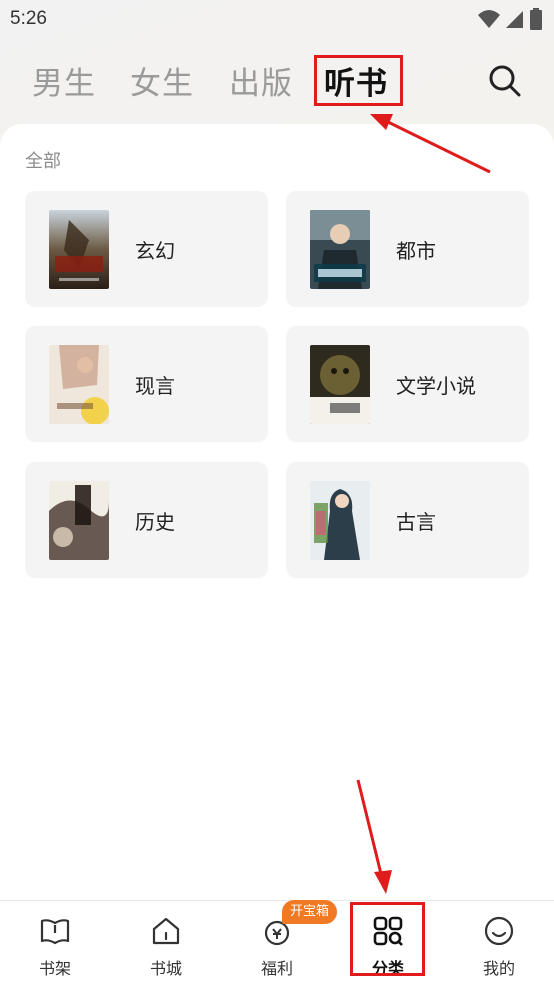 The width and height of the screenshot is (554, 984). I want to click on nav-profile: 我的, so click(499, 942).